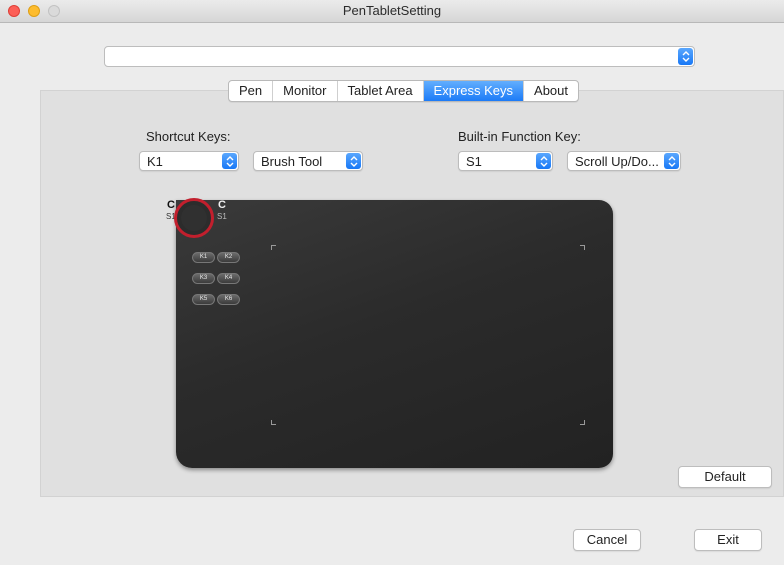  What do you see at coordinates (222, 216) in the screenshot?
I see `dial-right-label: S1` at bounding box center [222, 216].